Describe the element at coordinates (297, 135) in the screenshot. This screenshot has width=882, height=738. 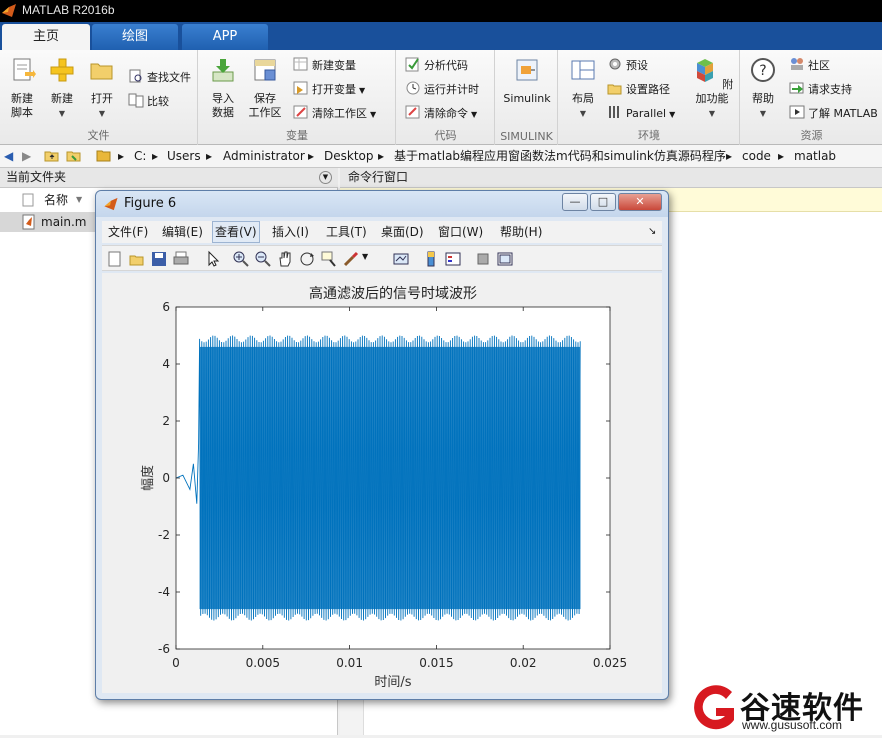
I see `section-label-variable: 变量` at that location.